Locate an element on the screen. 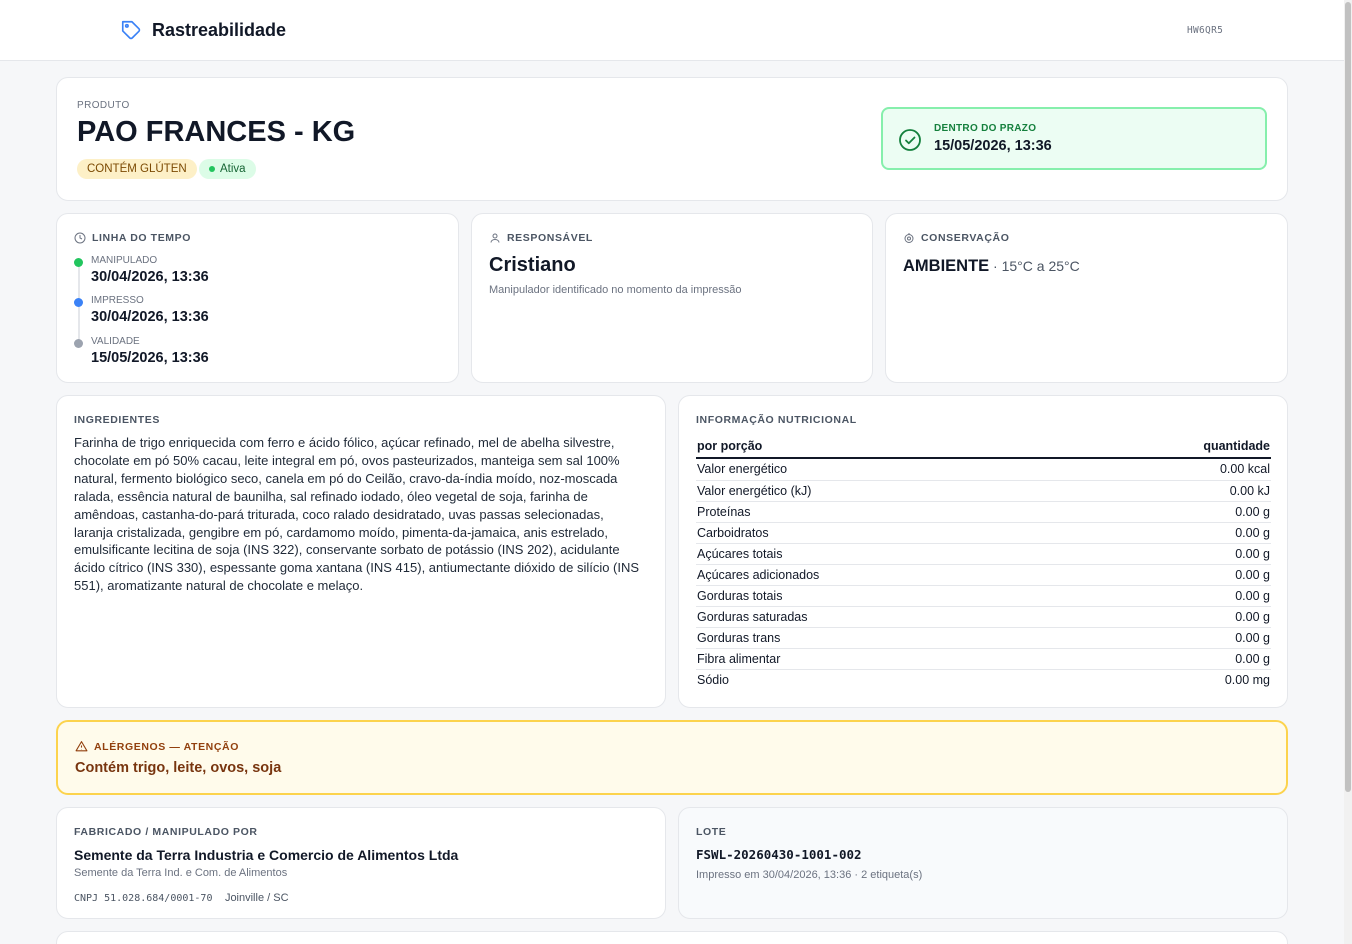 This screenshot has width=1352, height=944. nutrition-row: Fibra alimentar 0.00 g is located at coordinates (983, 659).